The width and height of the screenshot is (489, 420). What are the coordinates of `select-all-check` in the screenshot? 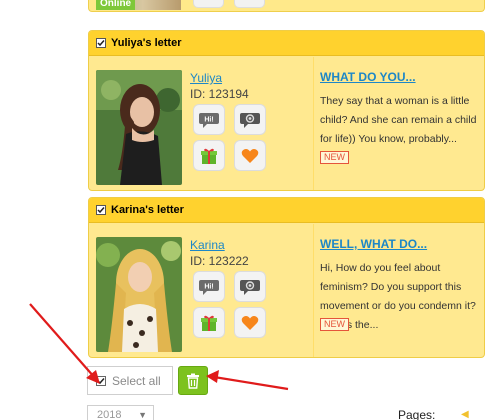 It's located at (101, 380).